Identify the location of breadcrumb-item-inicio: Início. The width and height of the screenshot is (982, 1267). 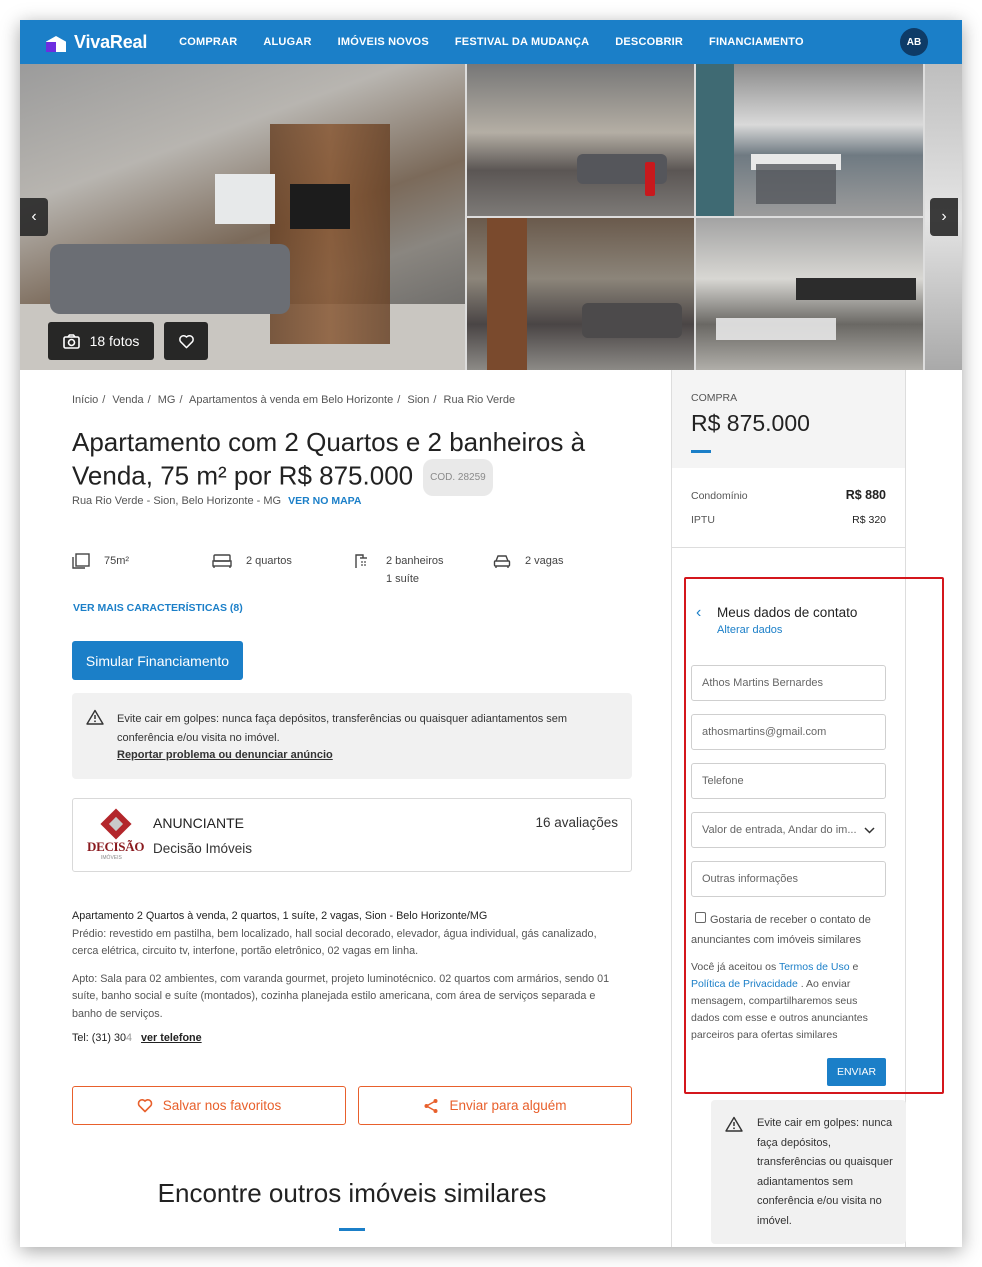
(85, 400).